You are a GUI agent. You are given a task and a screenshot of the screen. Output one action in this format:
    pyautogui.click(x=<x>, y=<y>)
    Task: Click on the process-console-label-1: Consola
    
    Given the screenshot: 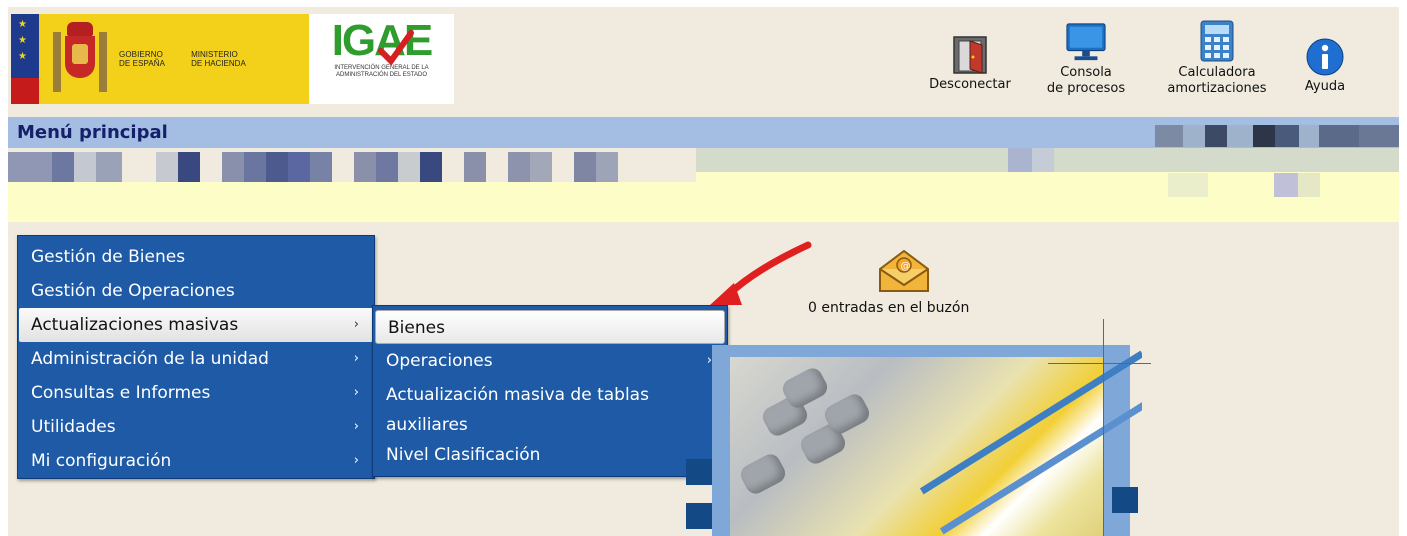 What is the action you would take?
    pyautogui.click(x=1086, y=72)
    